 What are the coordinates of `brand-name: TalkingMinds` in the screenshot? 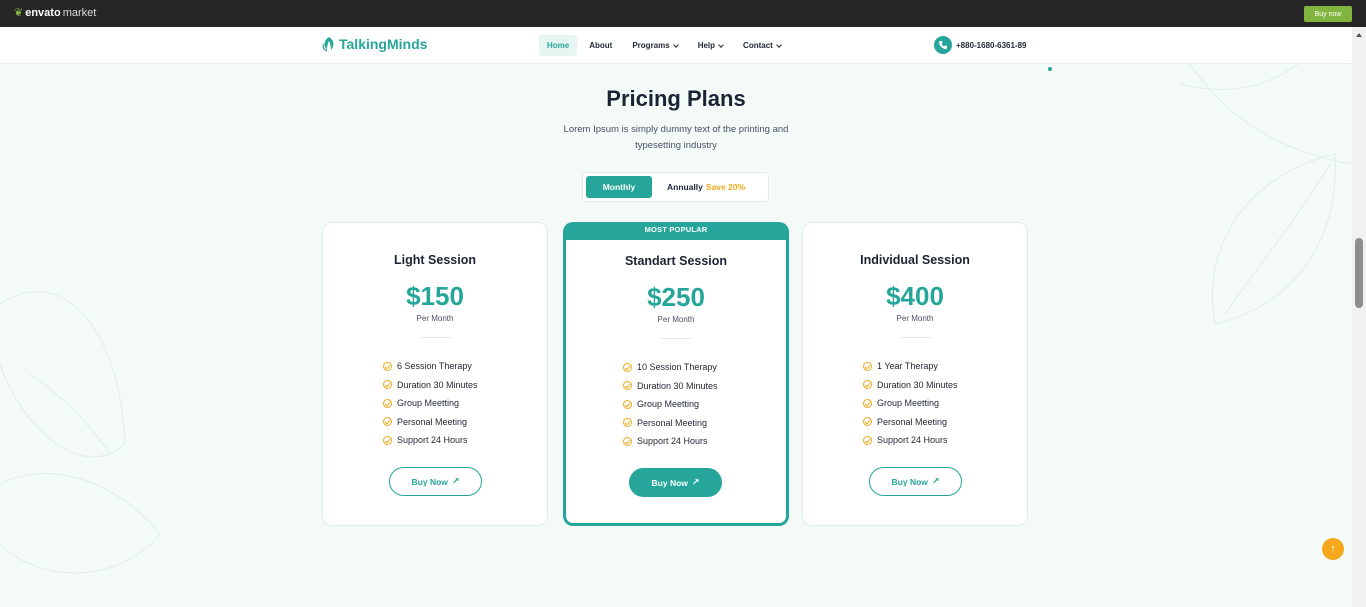 It's located at (383, 44).